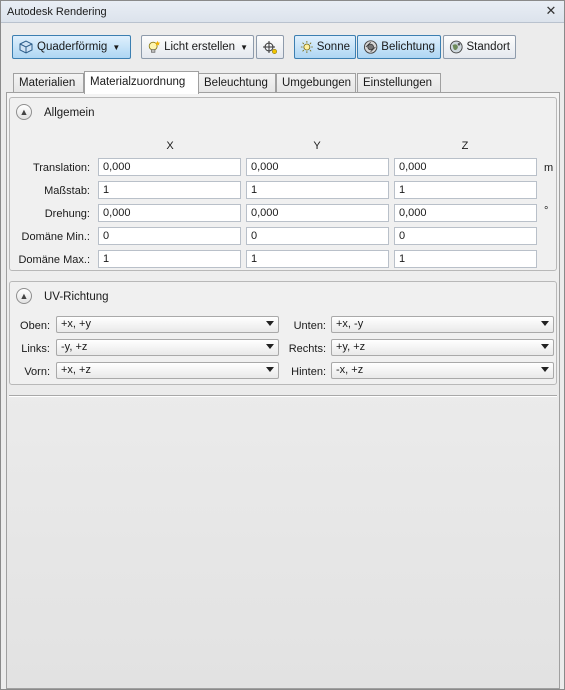 The image size is (565, 690). I want to click on column-header-x: X, so click(170, 146).